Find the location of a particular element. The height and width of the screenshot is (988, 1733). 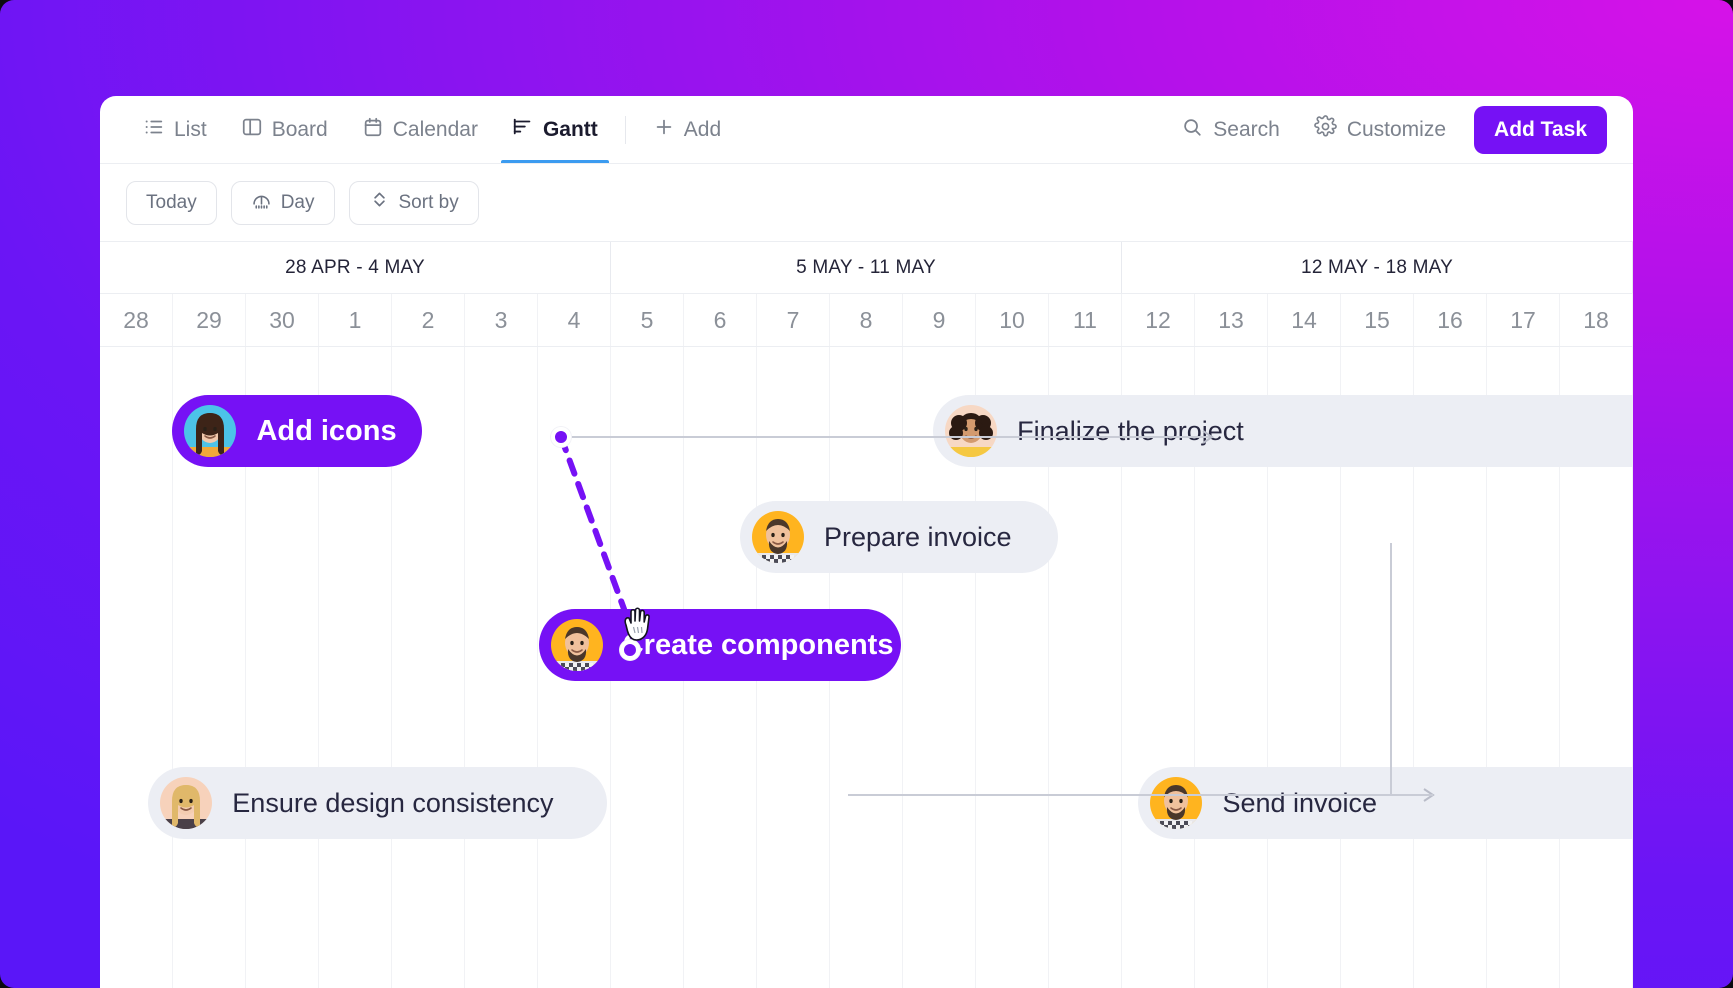

list-icon is located at coordinates (154, 130).